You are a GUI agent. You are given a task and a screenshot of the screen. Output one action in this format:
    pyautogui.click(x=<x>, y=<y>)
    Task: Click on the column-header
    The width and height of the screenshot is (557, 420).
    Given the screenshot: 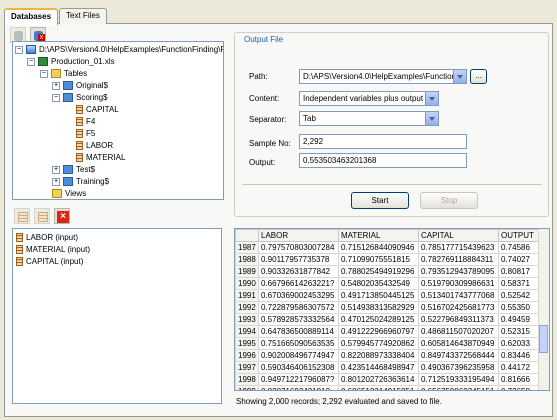 What is the action you would take?
    pyautogui.click(x=247, y=235)
    